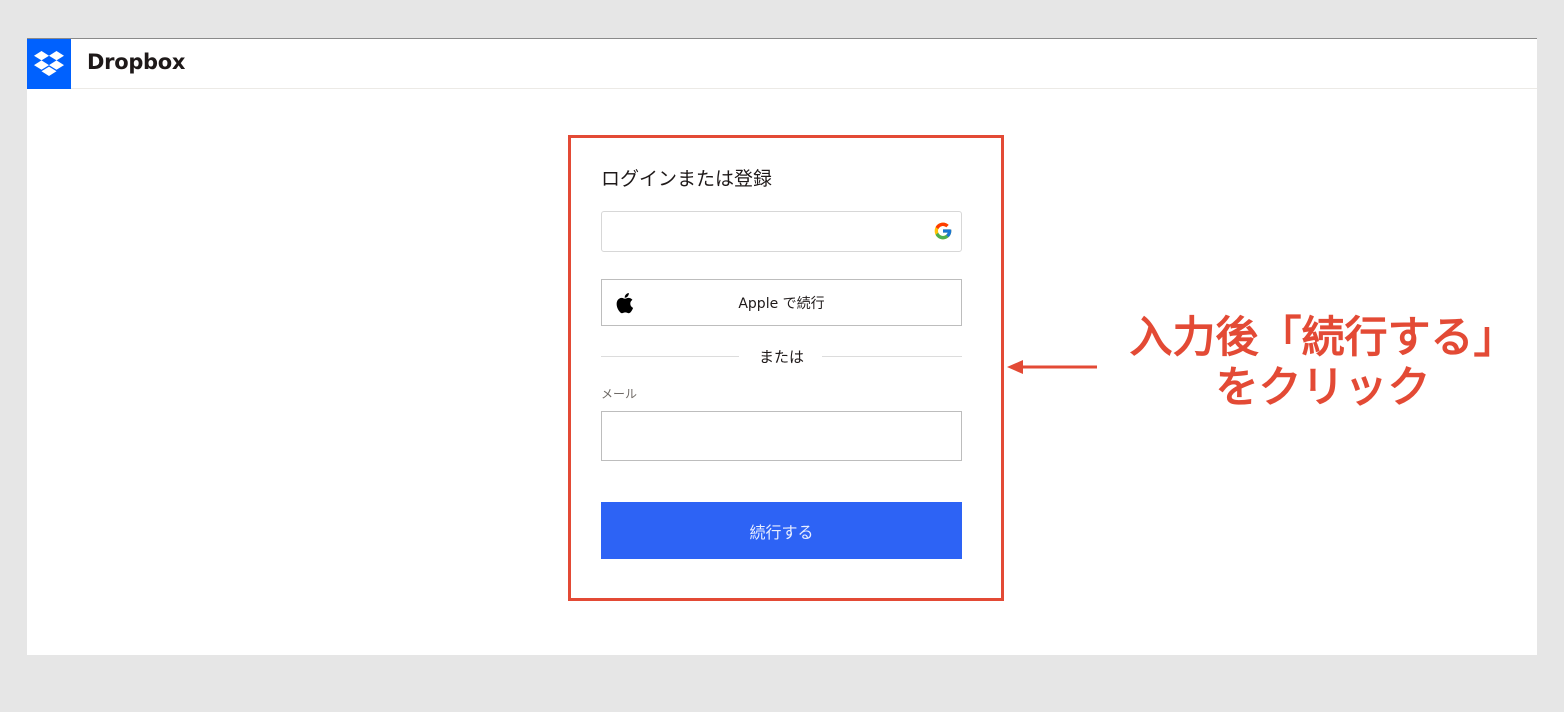 The height and width of the screenshot is (712, 1564). What do you see at coordinates (1323, 338) in the screenshot?
I see `annotation-line-1: 入力後「続行する」` at bounding box center [1323, 338].